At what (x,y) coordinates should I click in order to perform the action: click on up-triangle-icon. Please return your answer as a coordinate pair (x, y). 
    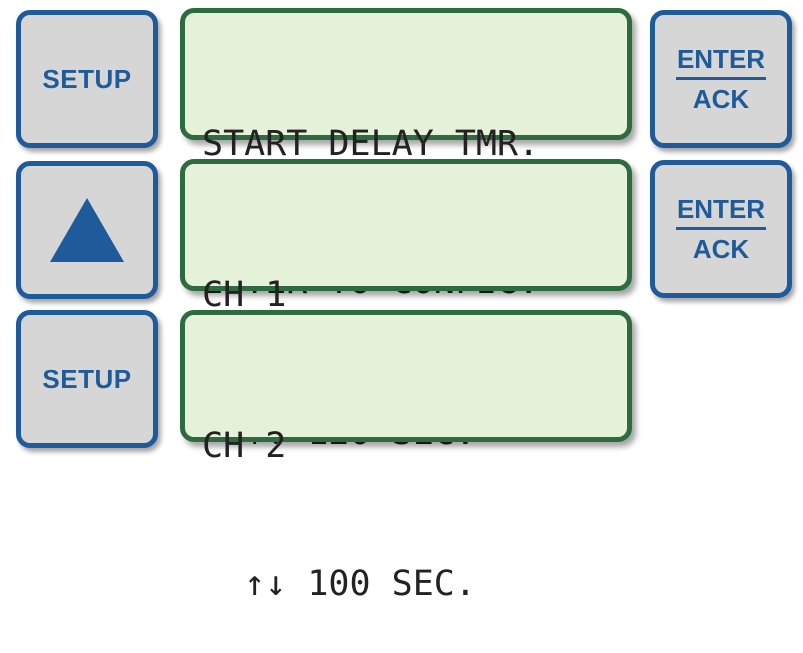
    Looking at the image, I should click on (87, 230).